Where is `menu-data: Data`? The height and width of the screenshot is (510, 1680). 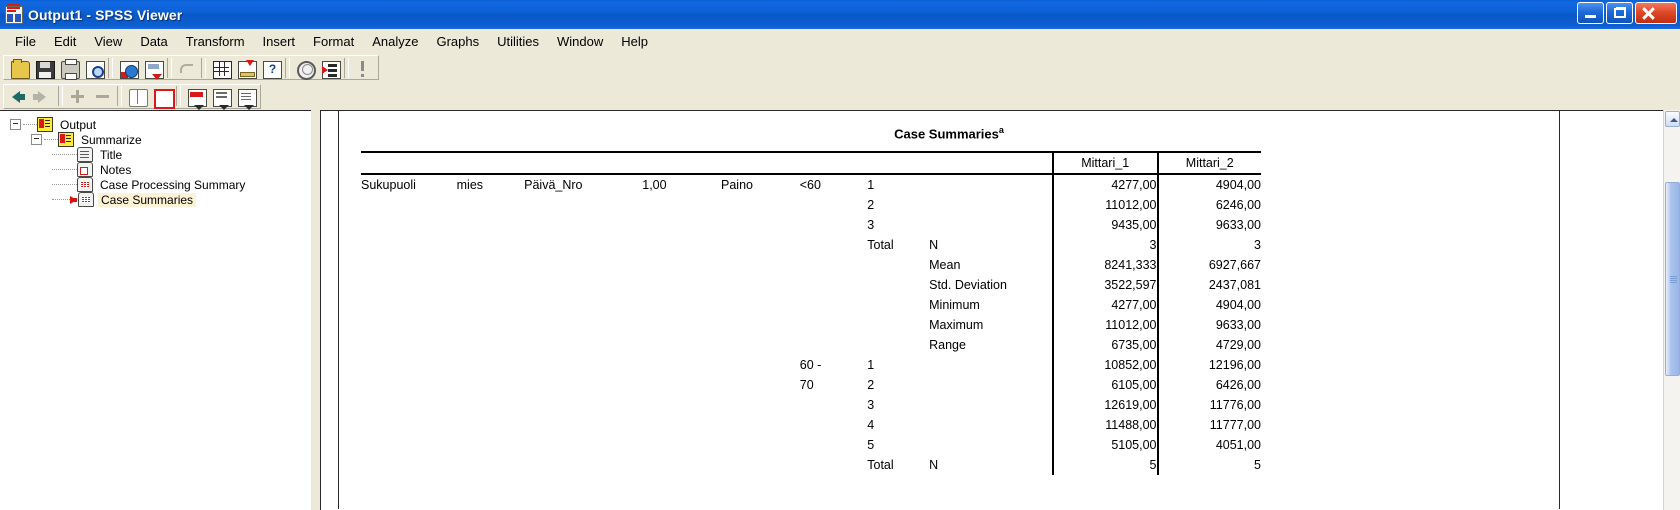 menu-data: Data is located at coordinates (153, 41).